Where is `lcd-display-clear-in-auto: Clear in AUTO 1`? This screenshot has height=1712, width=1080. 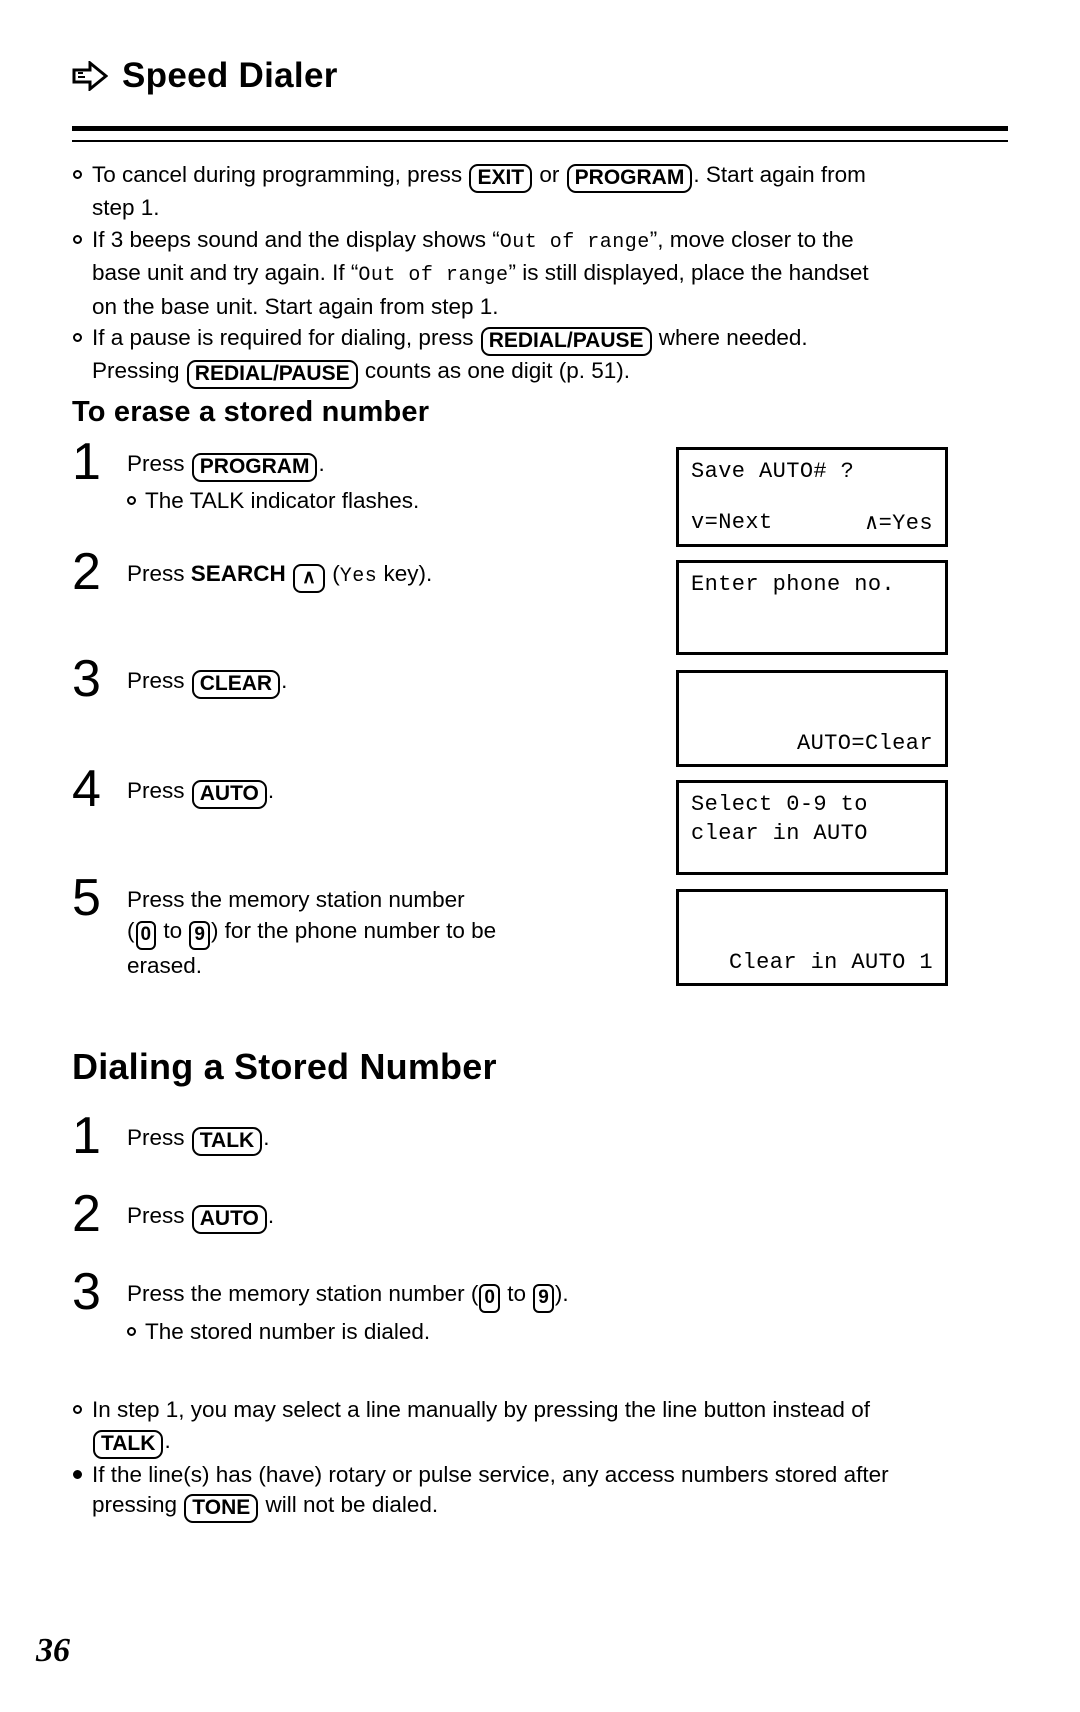 lcd-display-clear-in-auto: Clear in AUTO 1 is located at coordinates (812, 937).